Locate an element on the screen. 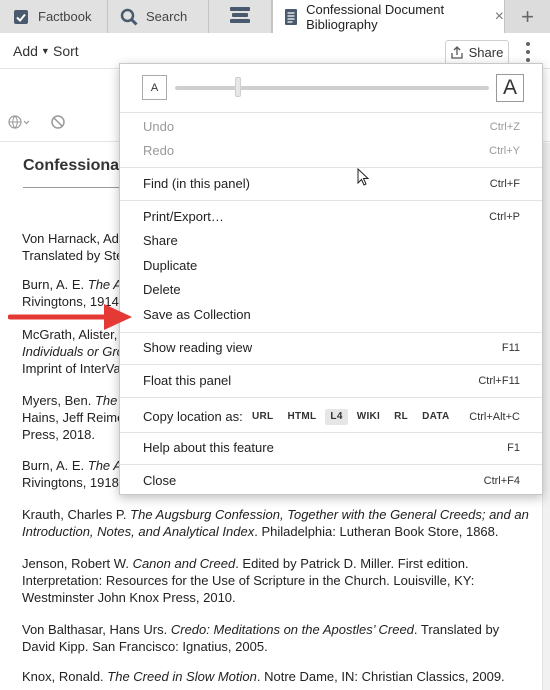 This screenshot has width=550, height=690. copy-format-rl: RL is located at coordinates (401, 417).